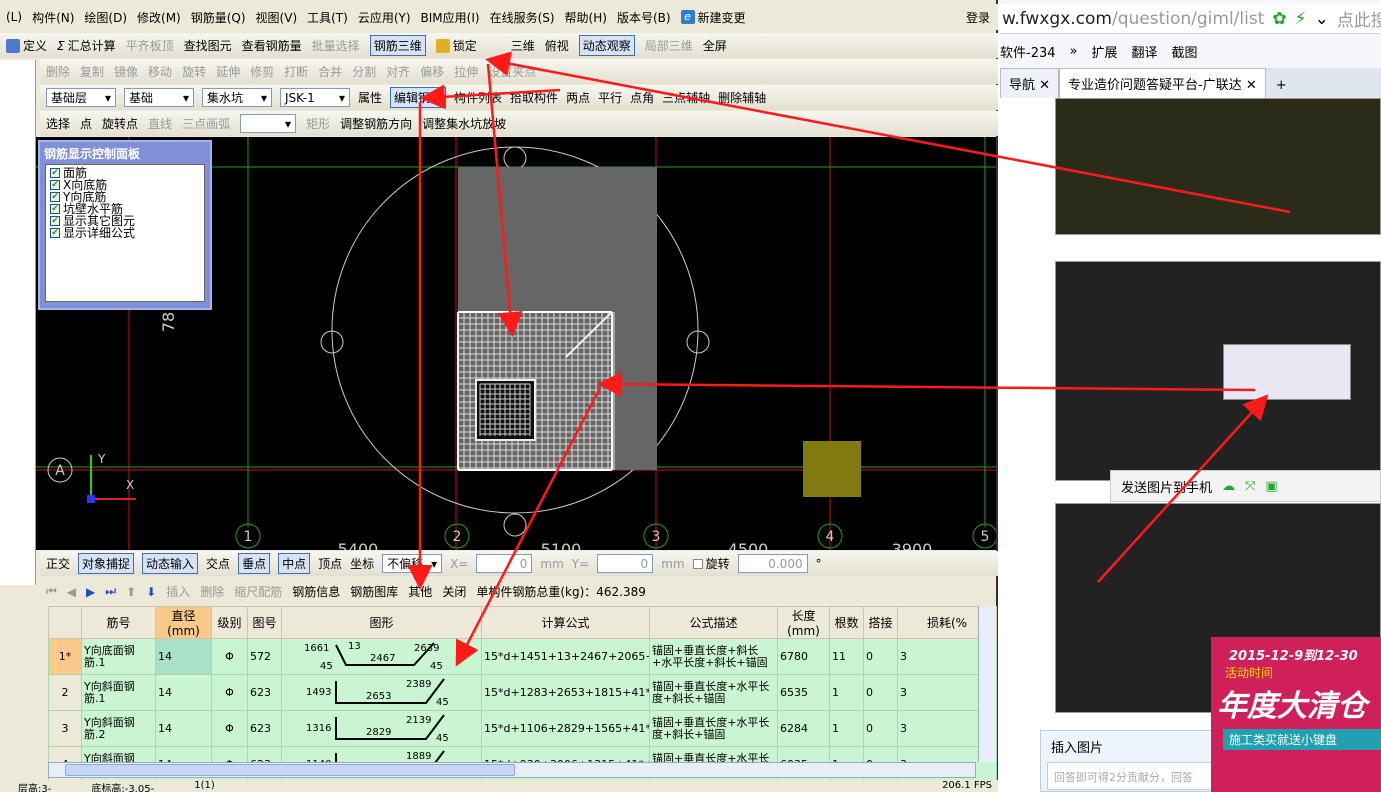 This screenshot has height=792, width=1381. Describe the element at coordinates (364, 71) in the screenshot. I see `split-button: 分割` at that location.